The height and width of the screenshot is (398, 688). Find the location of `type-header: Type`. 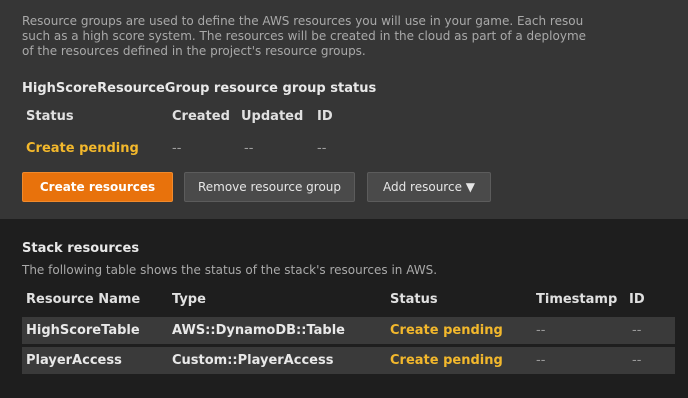

type-header: Type is located at coordinates (189, 299).